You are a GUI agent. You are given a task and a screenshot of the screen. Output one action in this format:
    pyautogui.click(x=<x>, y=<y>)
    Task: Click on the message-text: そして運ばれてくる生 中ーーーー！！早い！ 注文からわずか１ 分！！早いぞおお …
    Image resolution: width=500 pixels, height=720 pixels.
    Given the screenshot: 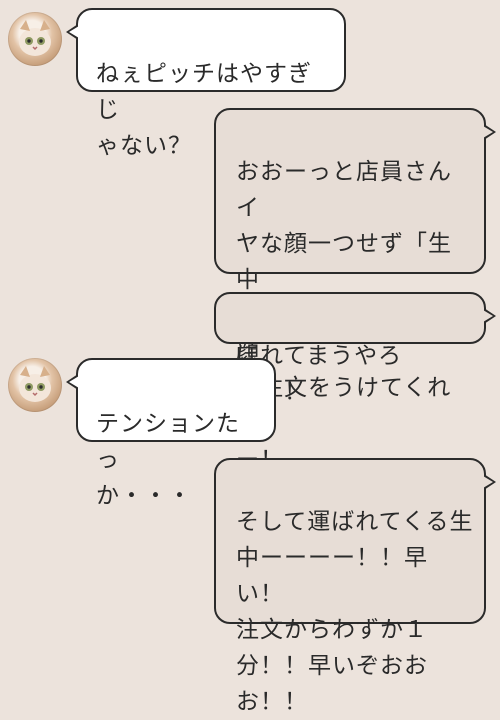 What is the action you would take?
    pyautogui.click(x=355, y=612)
    